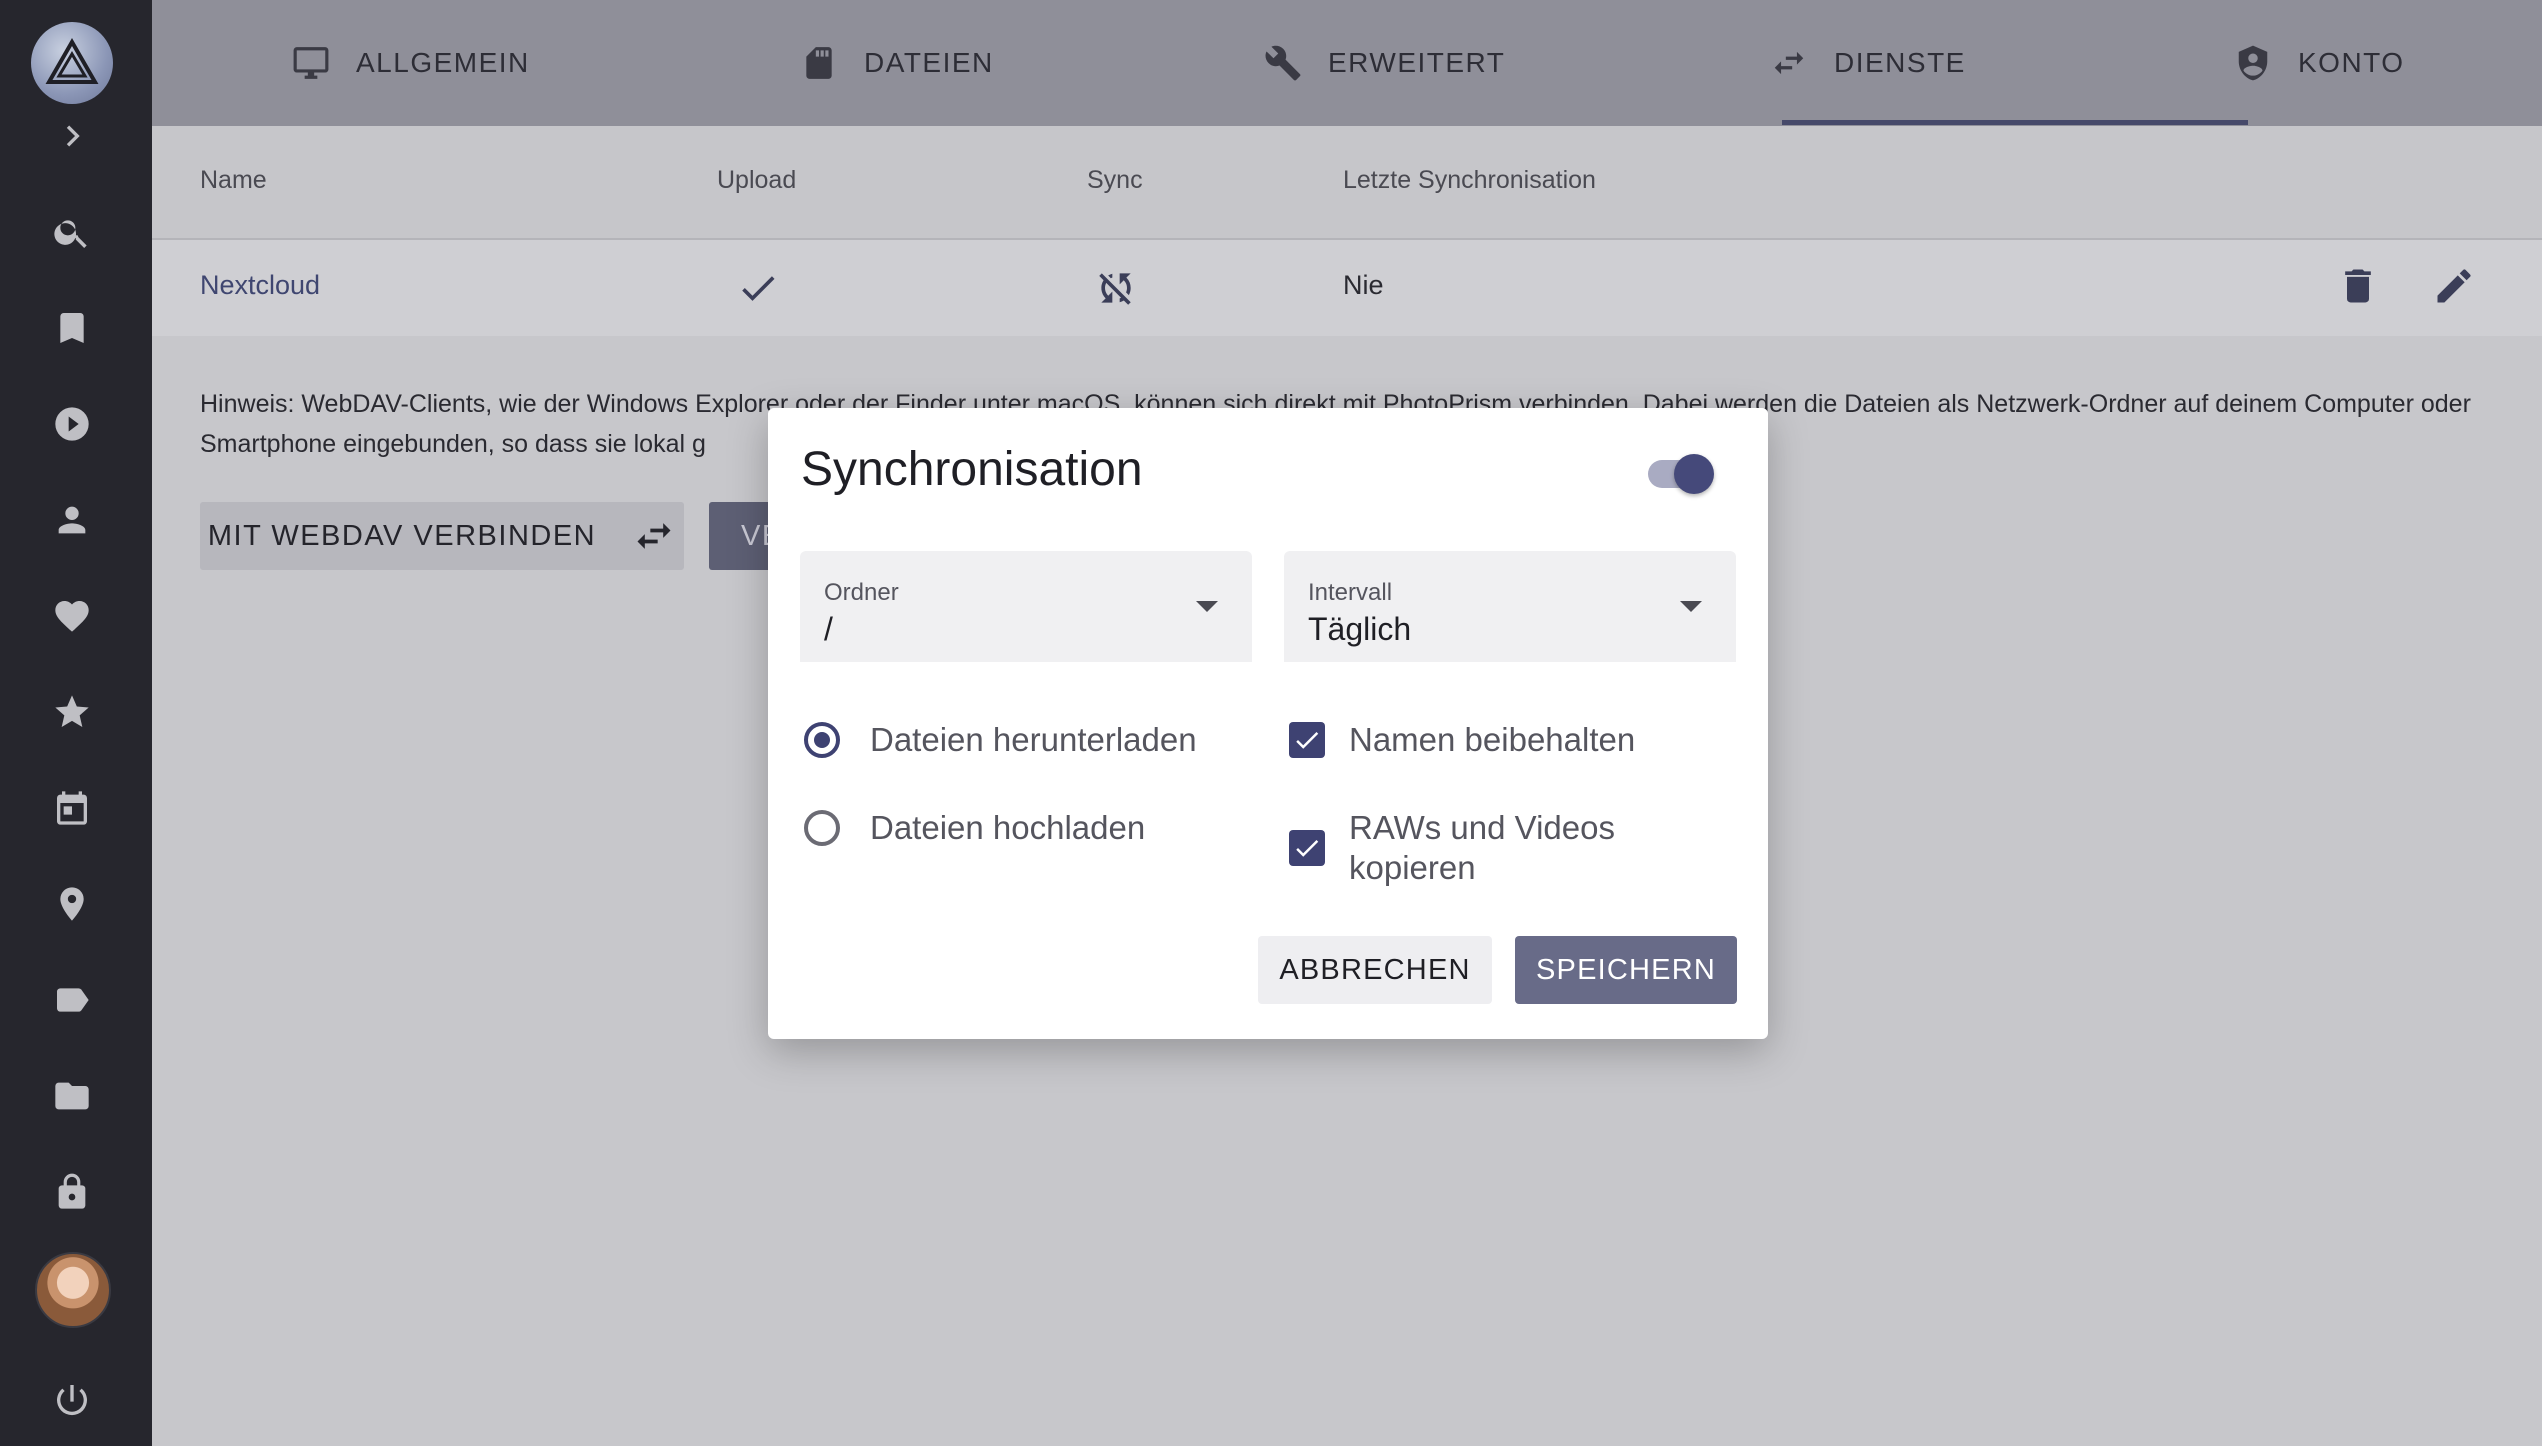  Describe the element at coordinates (1626, 970) in the screenshot. I see `save-button: SPEICHERN` at that location.